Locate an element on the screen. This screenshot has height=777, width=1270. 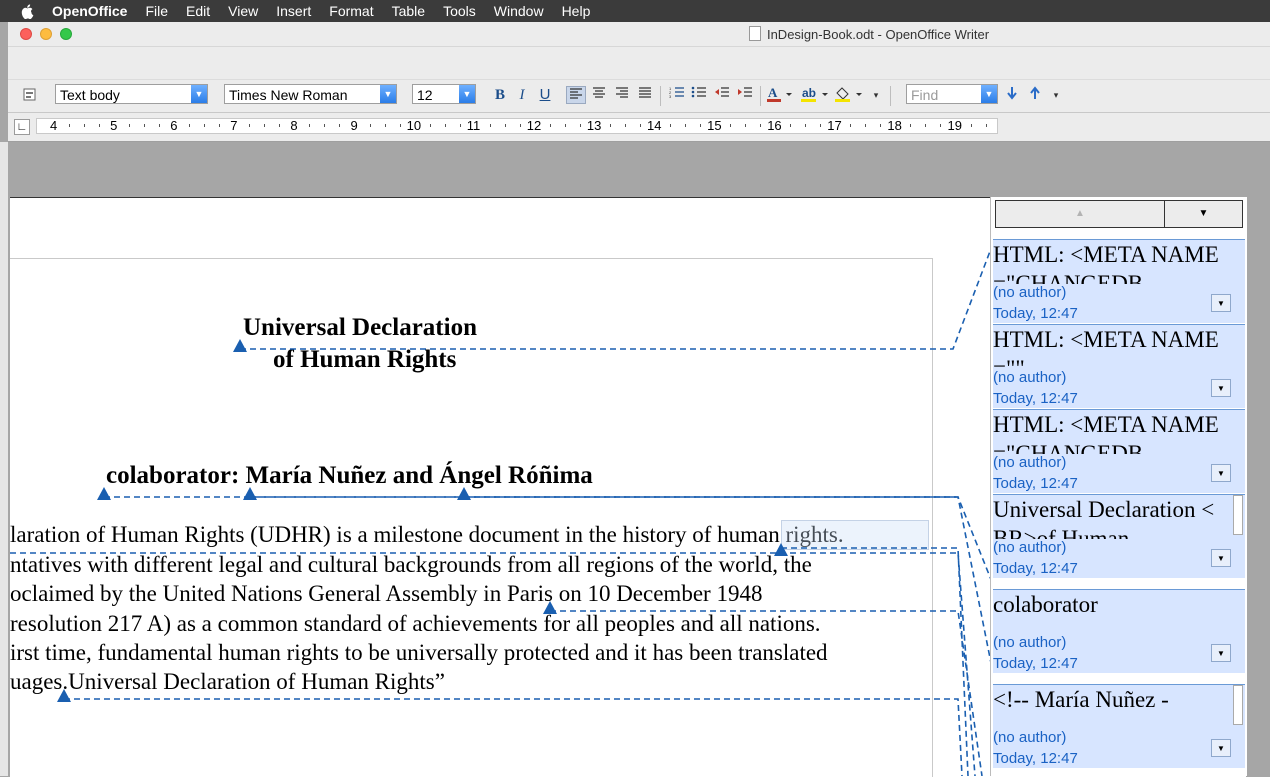
ruler-number: 15 is located at coordinates (714, 125).